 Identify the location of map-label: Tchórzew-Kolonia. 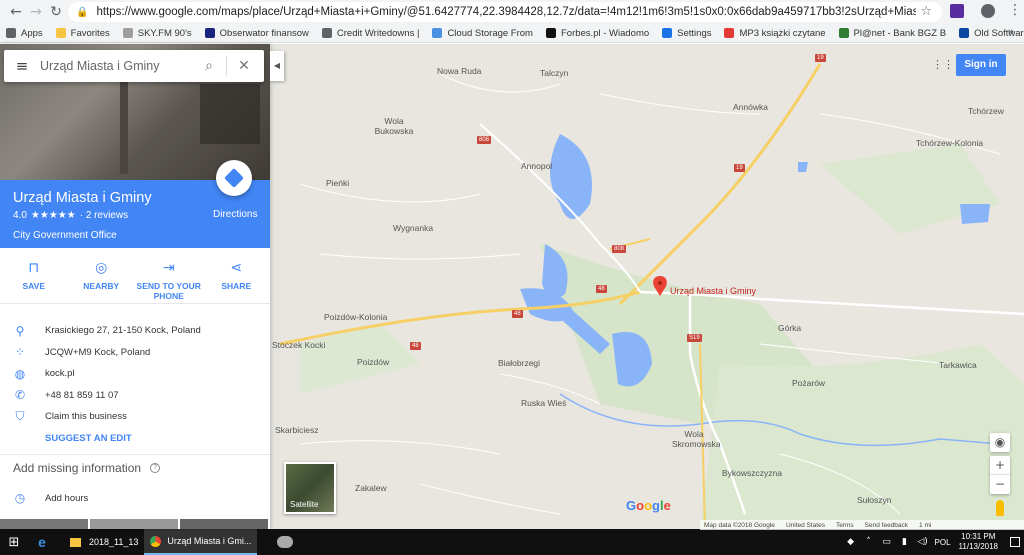
(949, 143).